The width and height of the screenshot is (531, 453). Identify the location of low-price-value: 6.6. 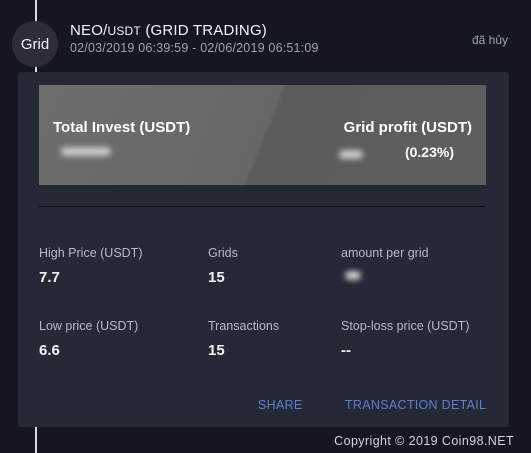
(49, 350).